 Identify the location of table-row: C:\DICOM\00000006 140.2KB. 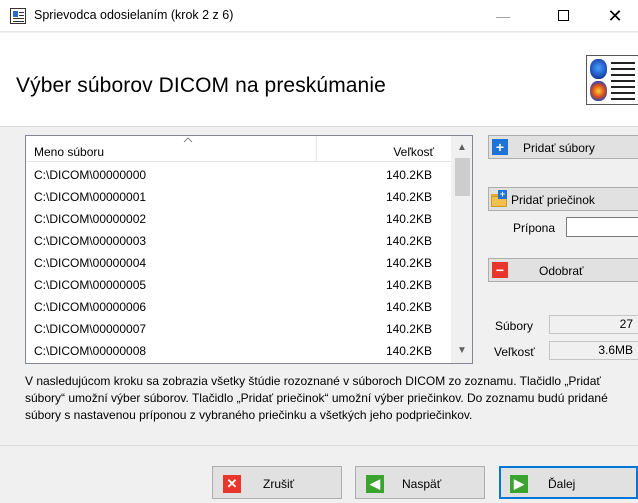
(238, 306).